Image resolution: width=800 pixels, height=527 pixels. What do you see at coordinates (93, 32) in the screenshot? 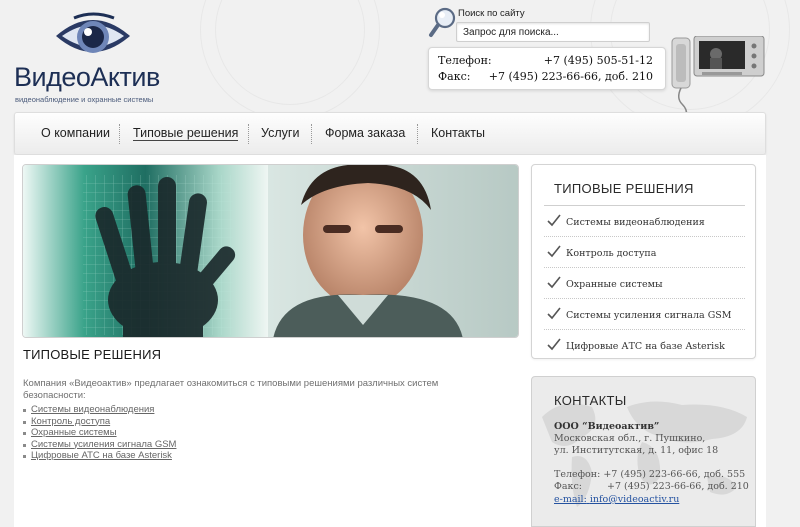
I see `eye-logo-icon` at bounding box center [93, 32].